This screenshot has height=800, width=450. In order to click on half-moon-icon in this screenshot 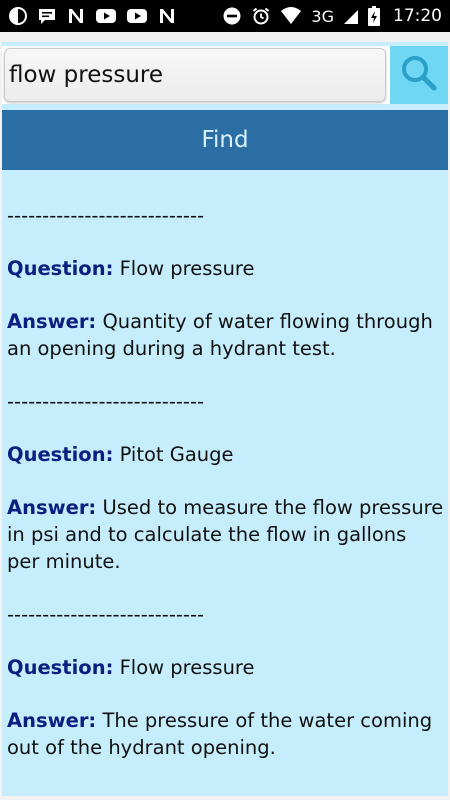, I will do `click(18, 16)`.